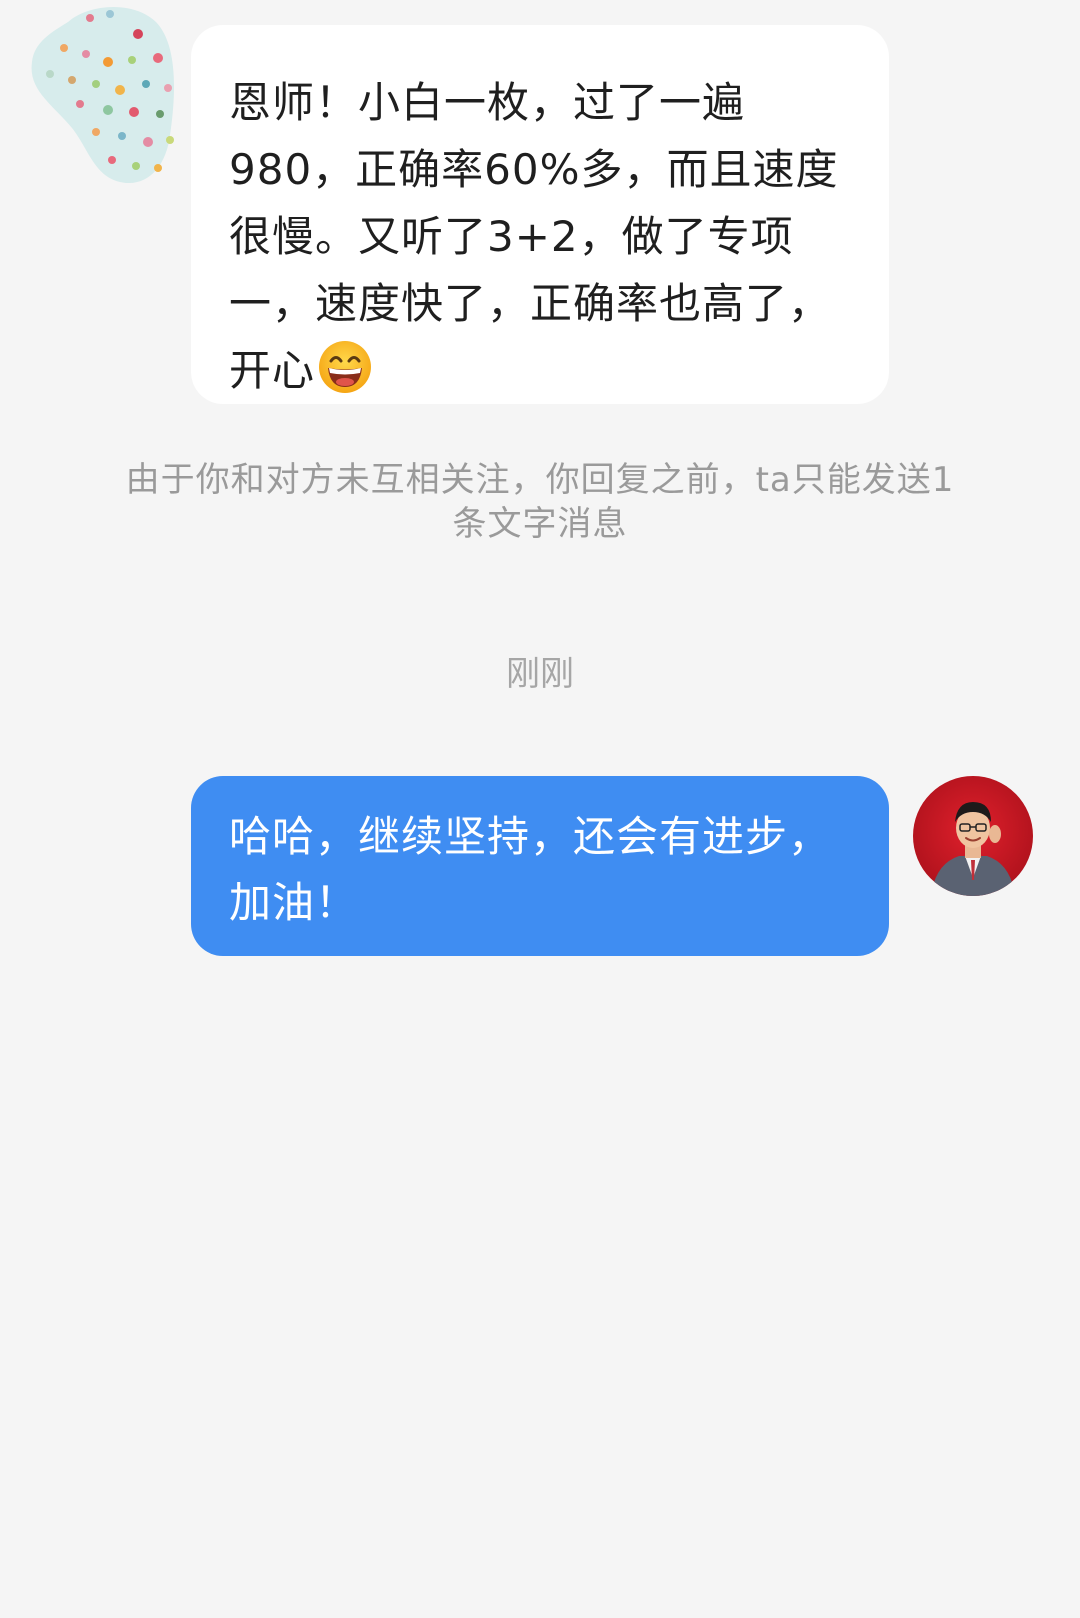 The height and width of the screenshot is (1618, 1080). Describe the element at coordinates (540, 502) in the screenshot. I see `system-notice: 由于你和对方未互相关注，你回复之前，ta只能发送1条文字消息` at that location.